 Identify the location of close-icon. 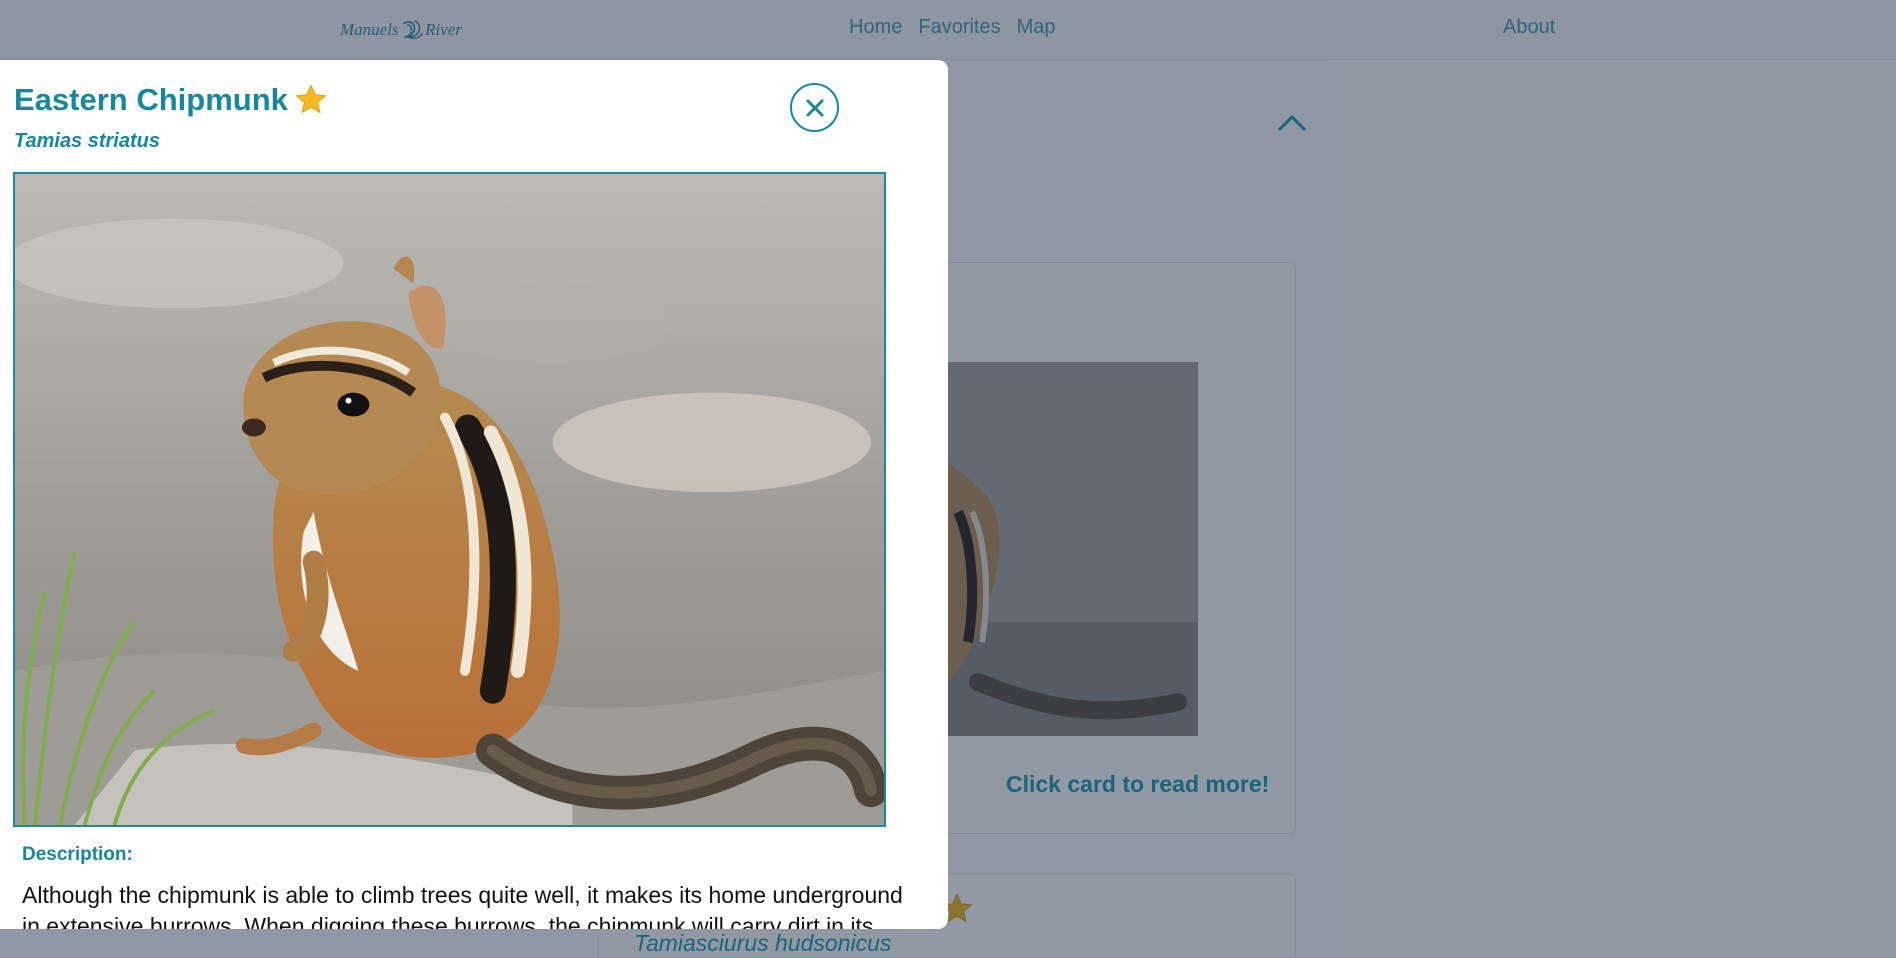
(814, 107).